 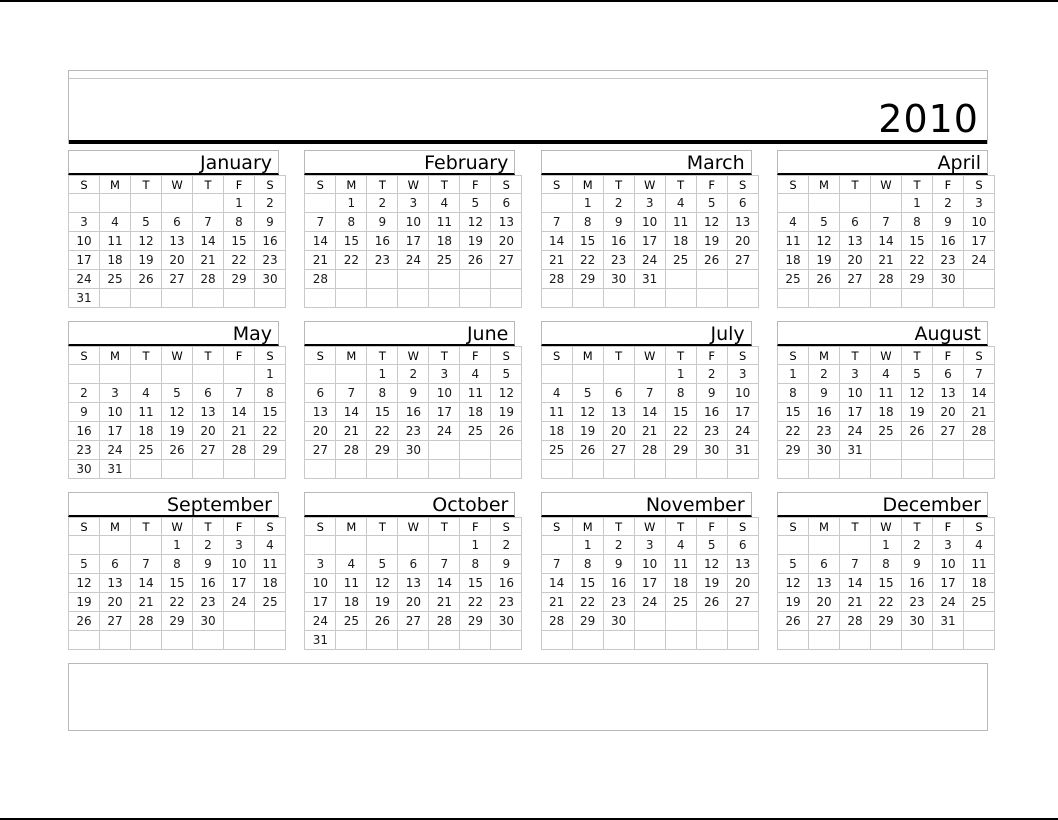 What do you see at coordinates (649, 203) in the screenshot?
I see `day-cell: 3` at bounding box center [649, 203].